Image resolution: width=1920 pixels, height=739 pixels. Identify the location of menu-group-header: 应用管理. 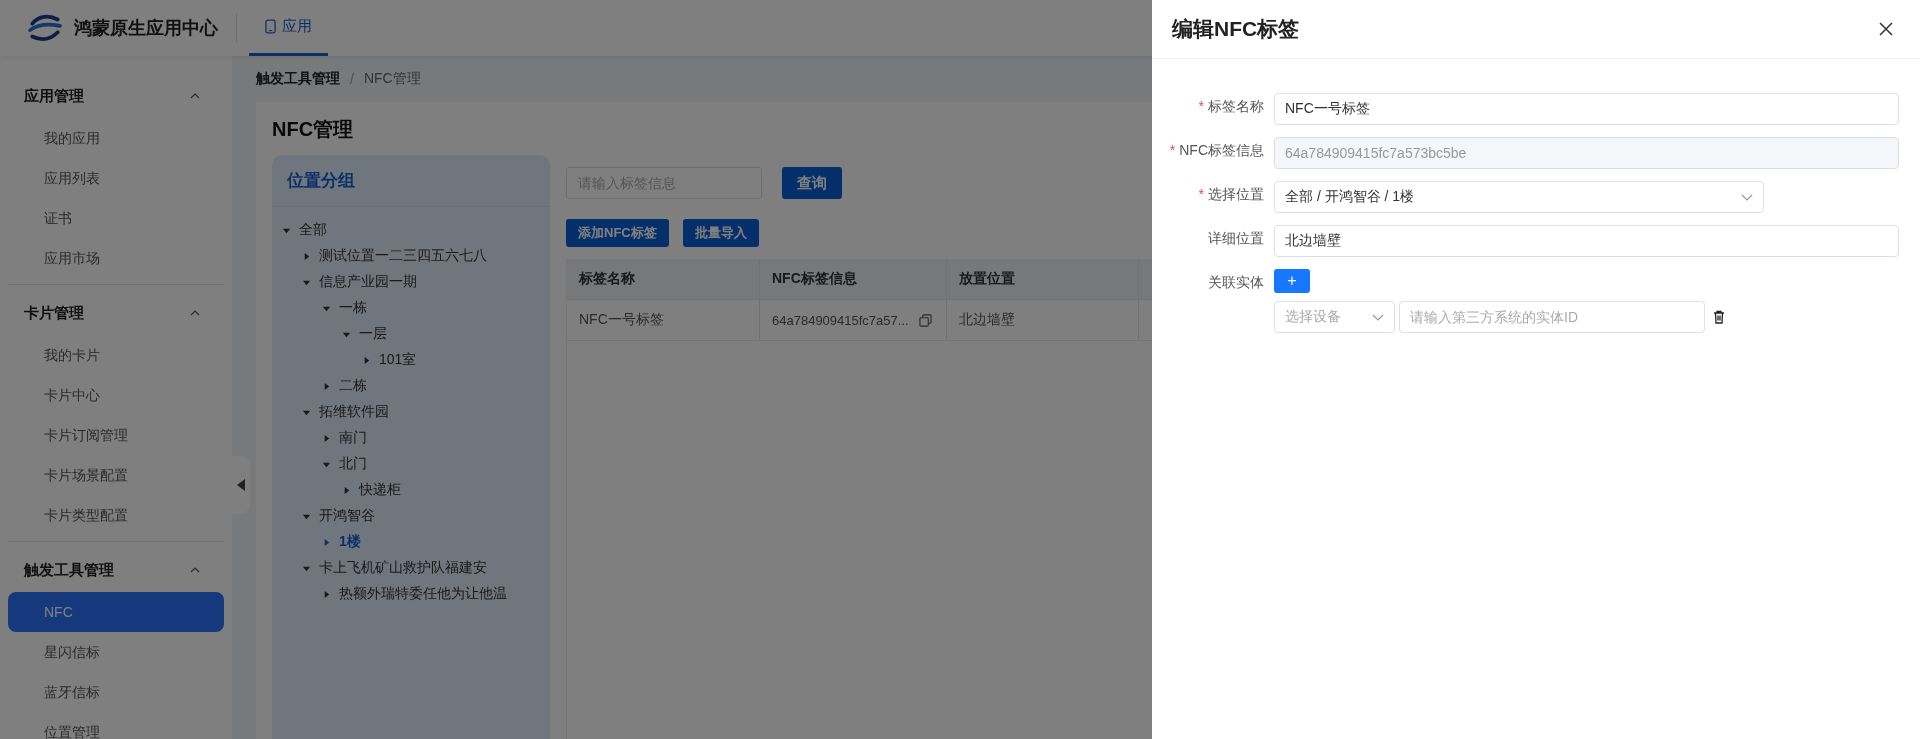
(116, 96).